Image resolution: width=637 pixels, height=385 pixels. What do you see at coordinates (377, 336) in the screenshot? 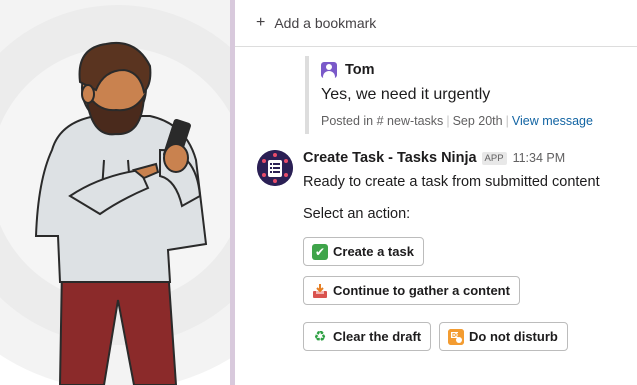
I see `clear-draft-label: Clear the draft` at bounding box center [377, 336].